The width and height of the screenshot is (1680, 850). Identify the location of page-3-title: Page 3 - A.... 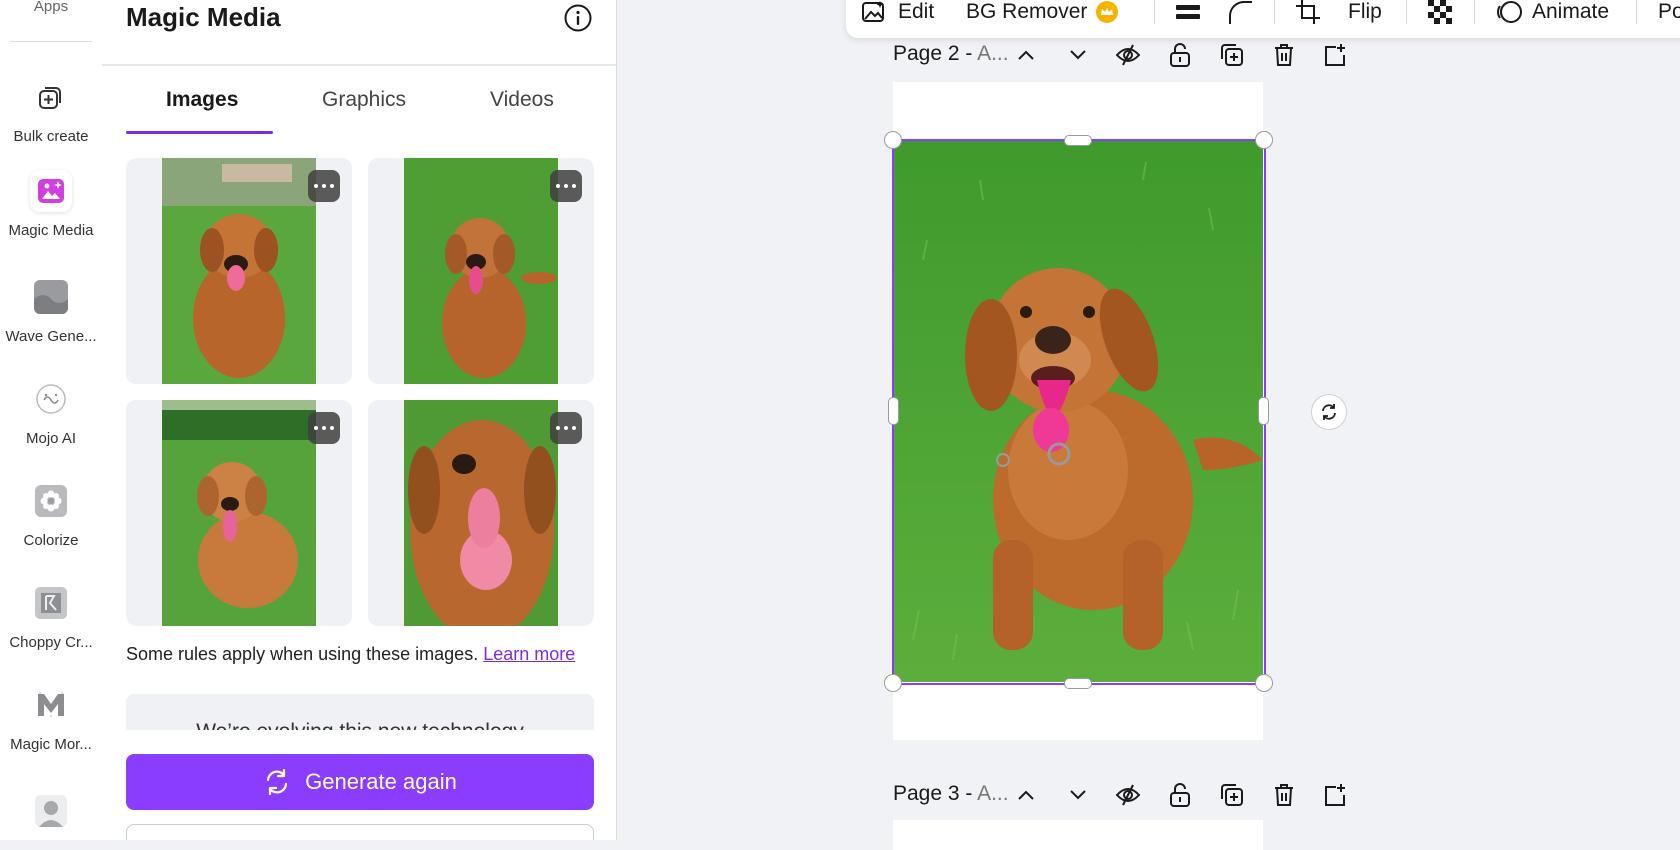
(951, 794).